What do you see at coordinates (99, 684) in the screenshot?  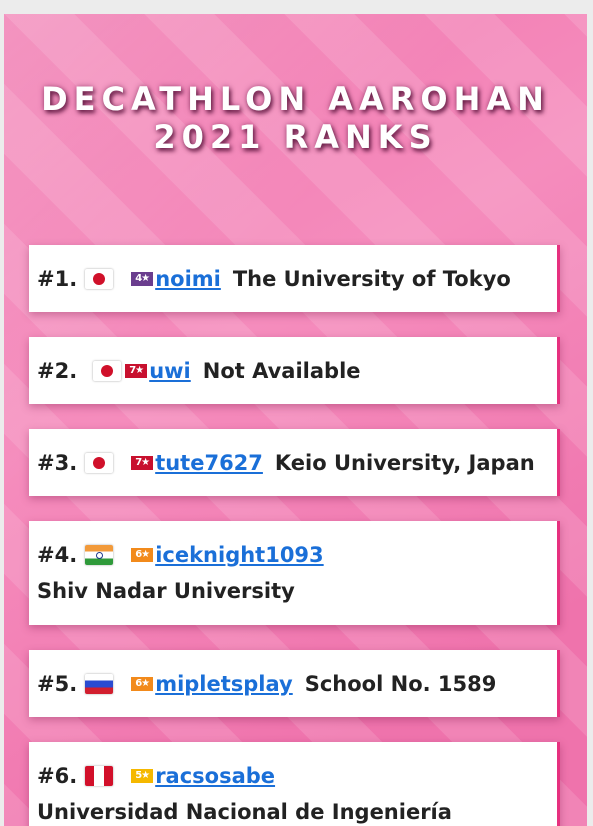 I see `russia-flag-icon` at bounding box center [99, 684].